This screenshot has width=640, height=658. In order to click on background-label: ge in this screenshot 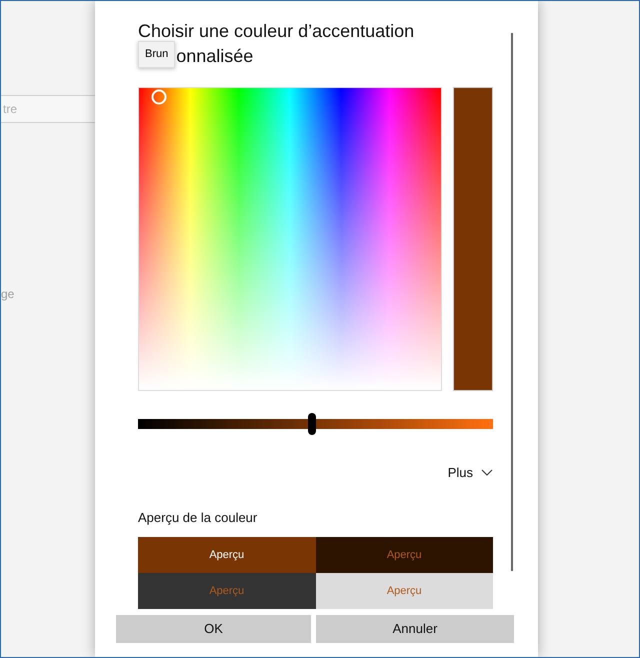, I will do `click(8, 294)`.